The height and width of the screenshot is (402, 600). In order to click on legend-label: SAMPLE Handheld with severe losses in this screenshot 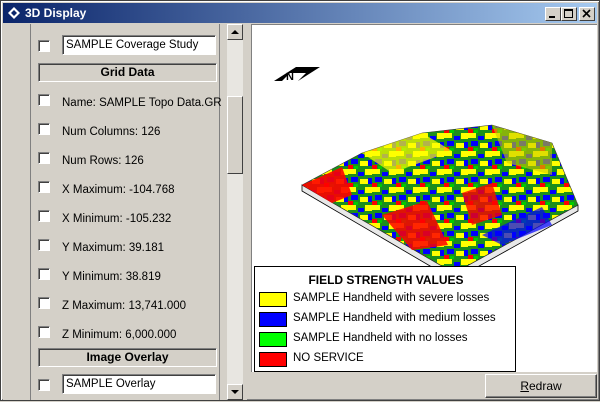, I will do `click(391, 298)`.